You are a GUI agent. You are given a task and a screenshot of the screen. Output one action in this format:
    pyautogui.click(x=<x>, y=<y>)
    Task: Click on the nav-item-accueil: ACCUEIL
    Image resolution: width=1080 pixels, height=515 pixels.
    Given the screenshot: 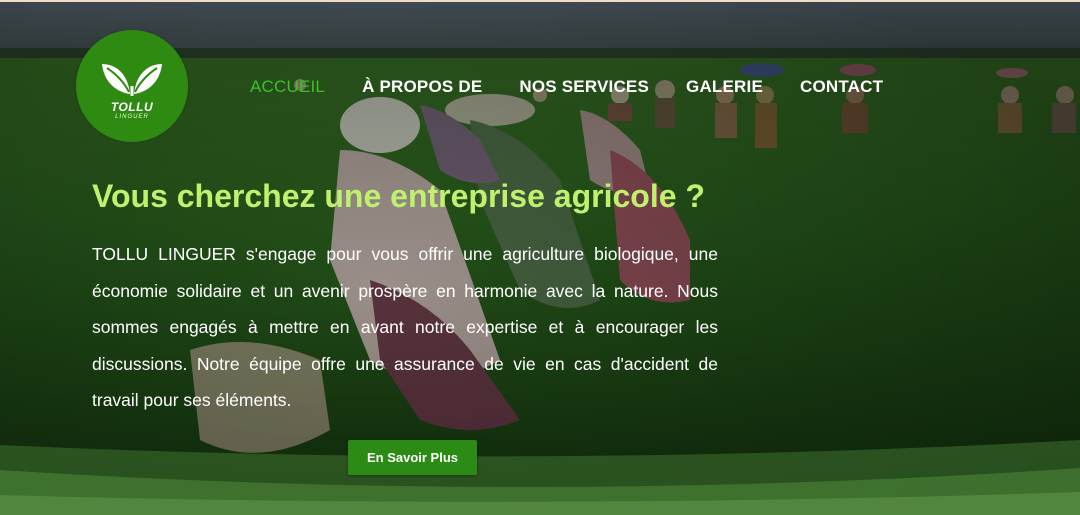 What is the action you would take?
    pyautogui.click(x=287, y=87)
    